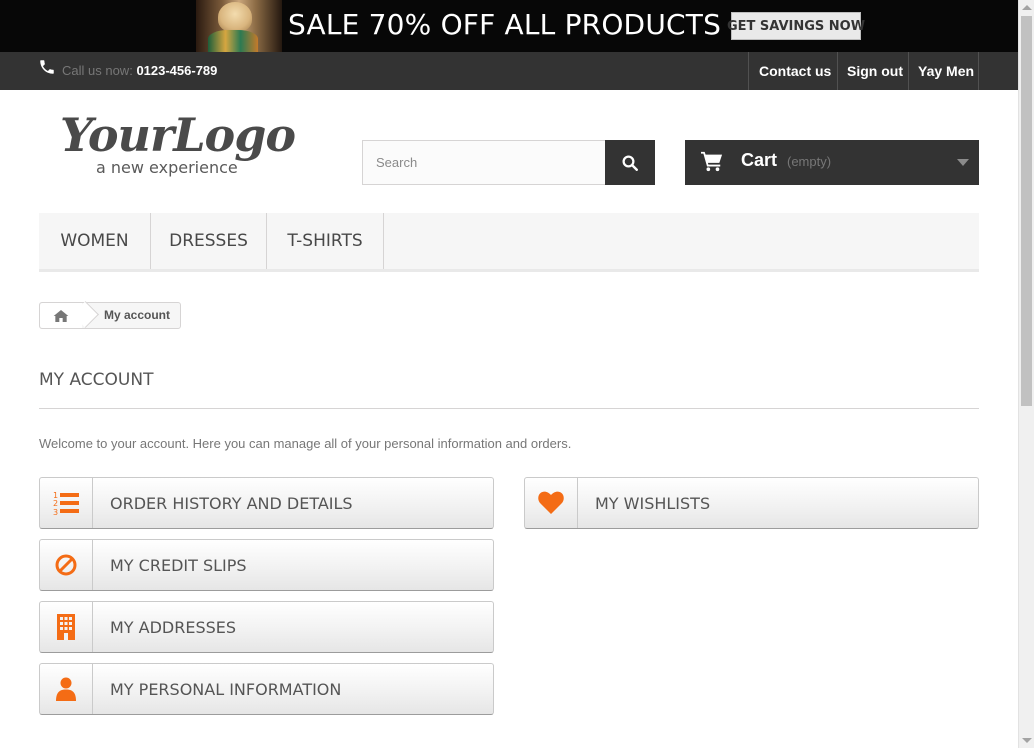  I want to click on search-form, so click(508, 162).